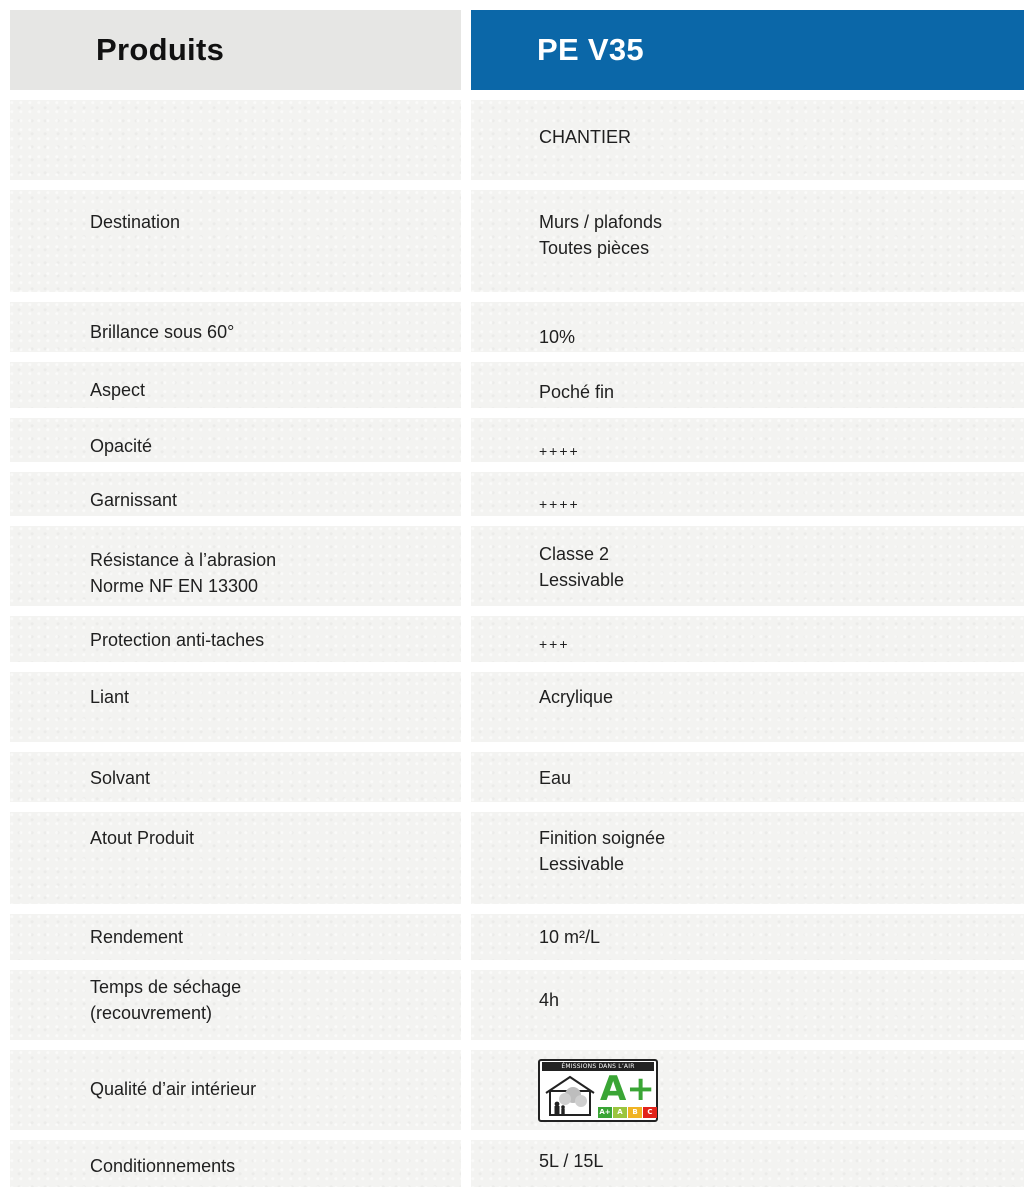  What do you see at coordinates (747, 858) in the screenshot?
I see `row-value-cell: Finition soignée Lessivable` at bounding box center [747, 858].